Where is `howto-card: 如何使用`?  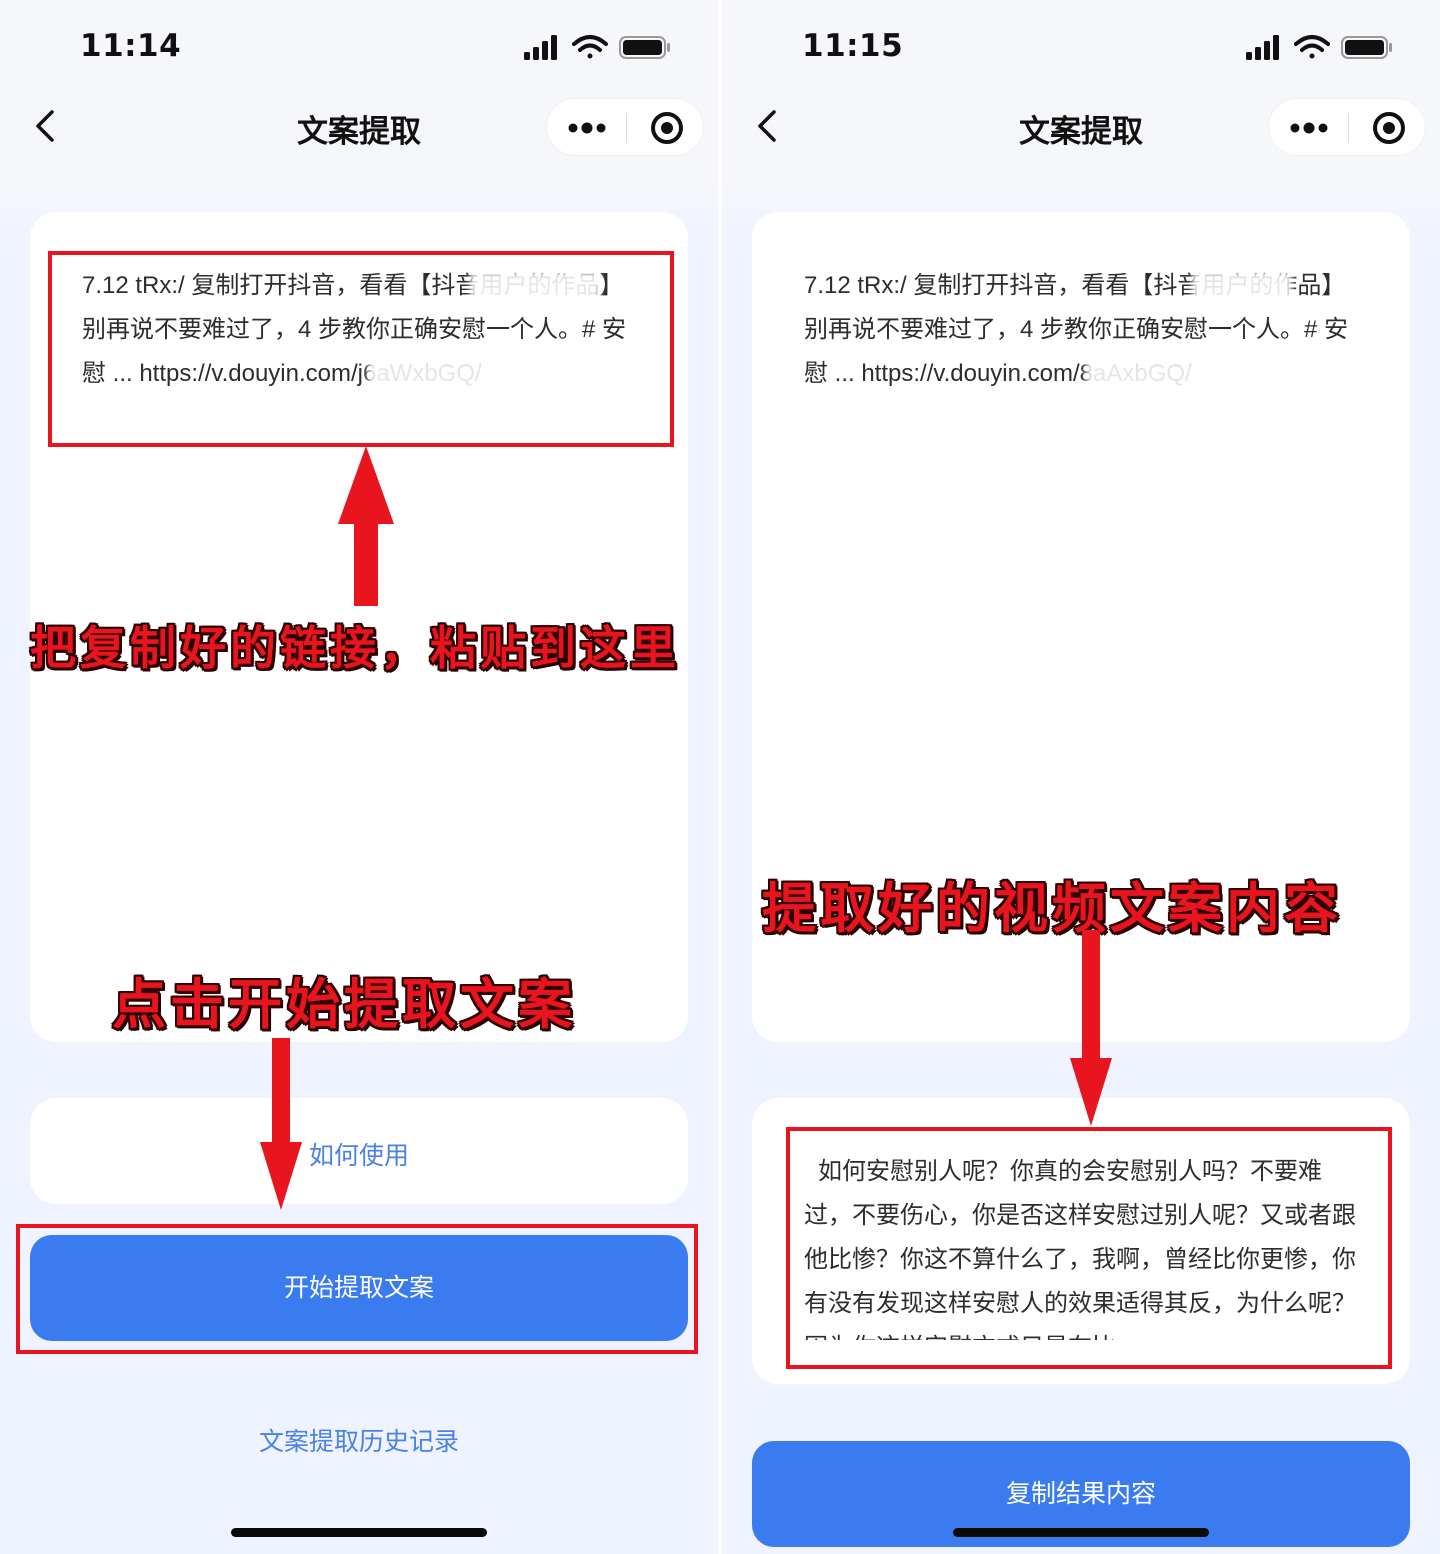 howto-card: 如何使用 is located at coordinates (359, 1151).